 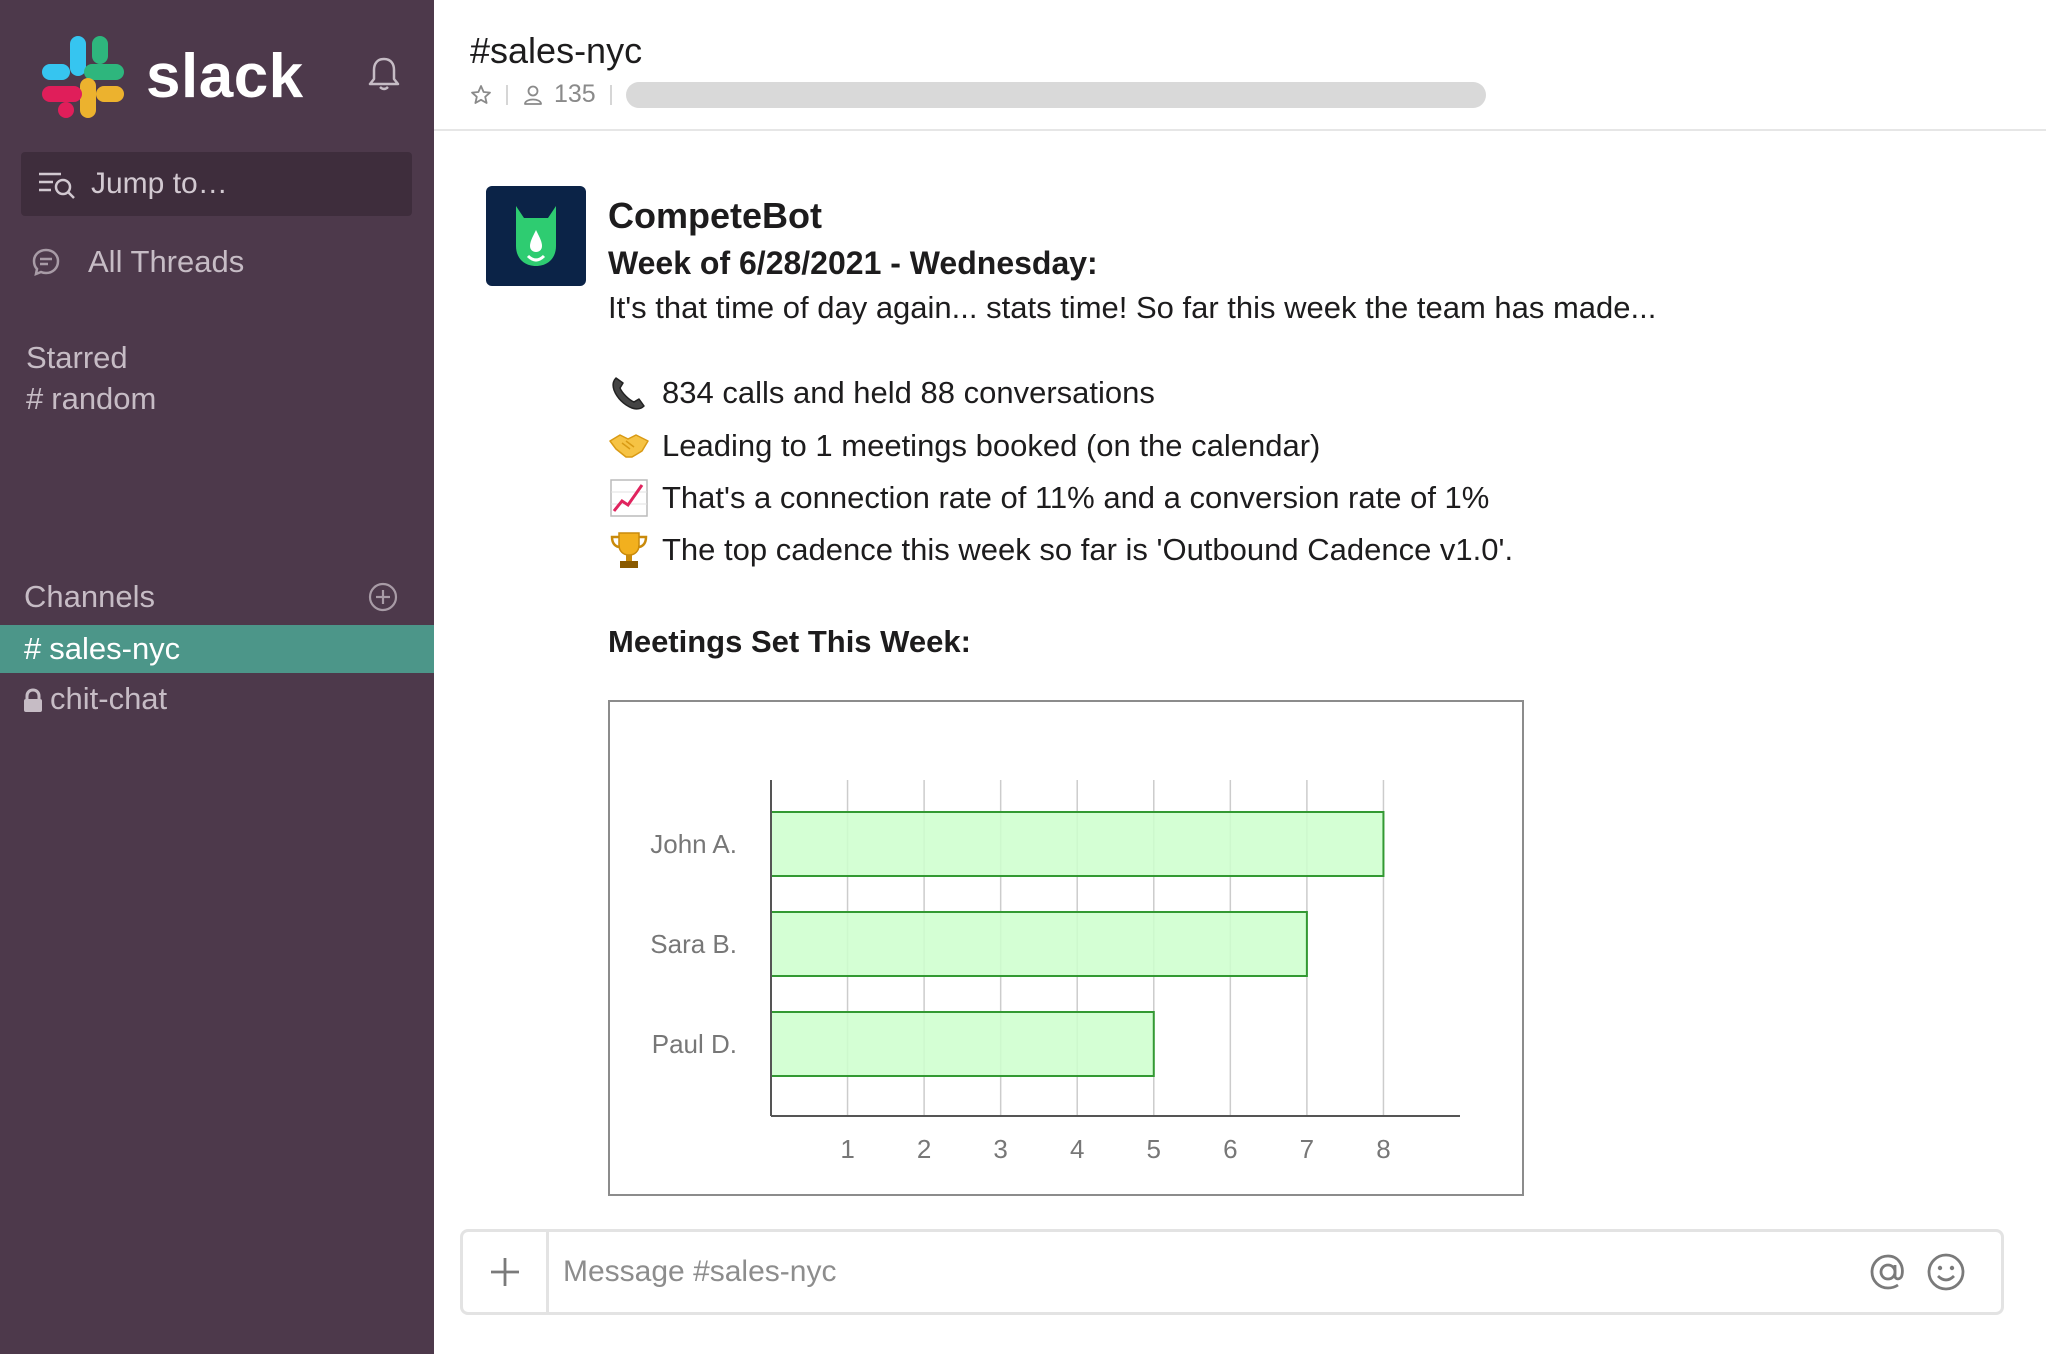 I want to click on chart-increasing-icon, so click(x=629, y=498).